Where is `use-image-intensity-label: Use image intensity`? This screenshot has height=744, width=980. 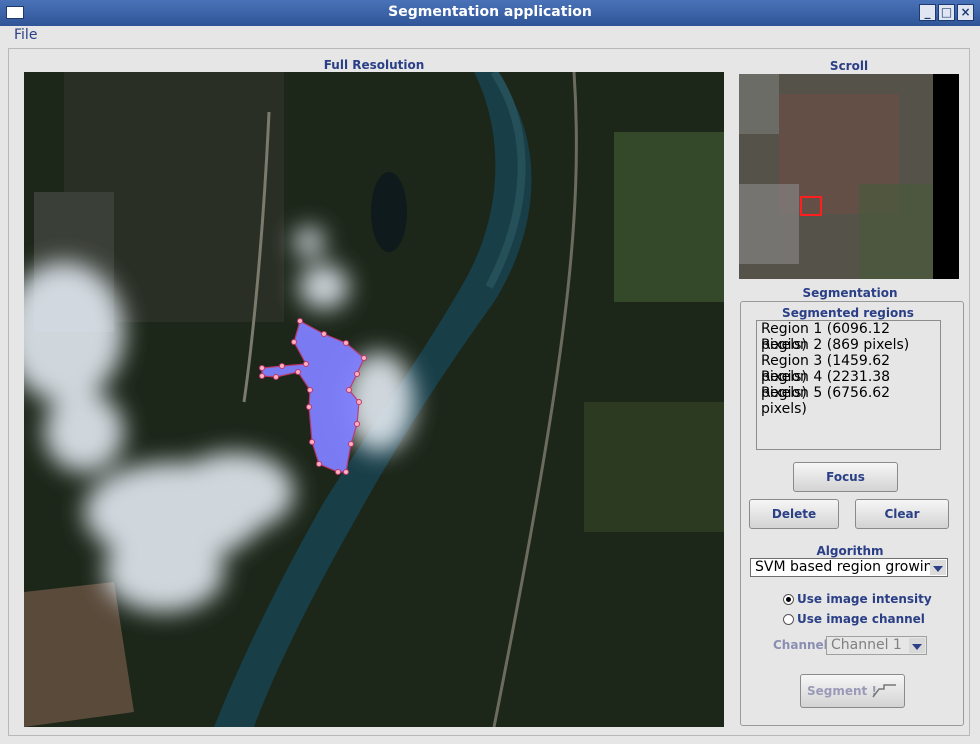 use-image-intensity-label: Use image intensity is located at coordinates (864, 599).